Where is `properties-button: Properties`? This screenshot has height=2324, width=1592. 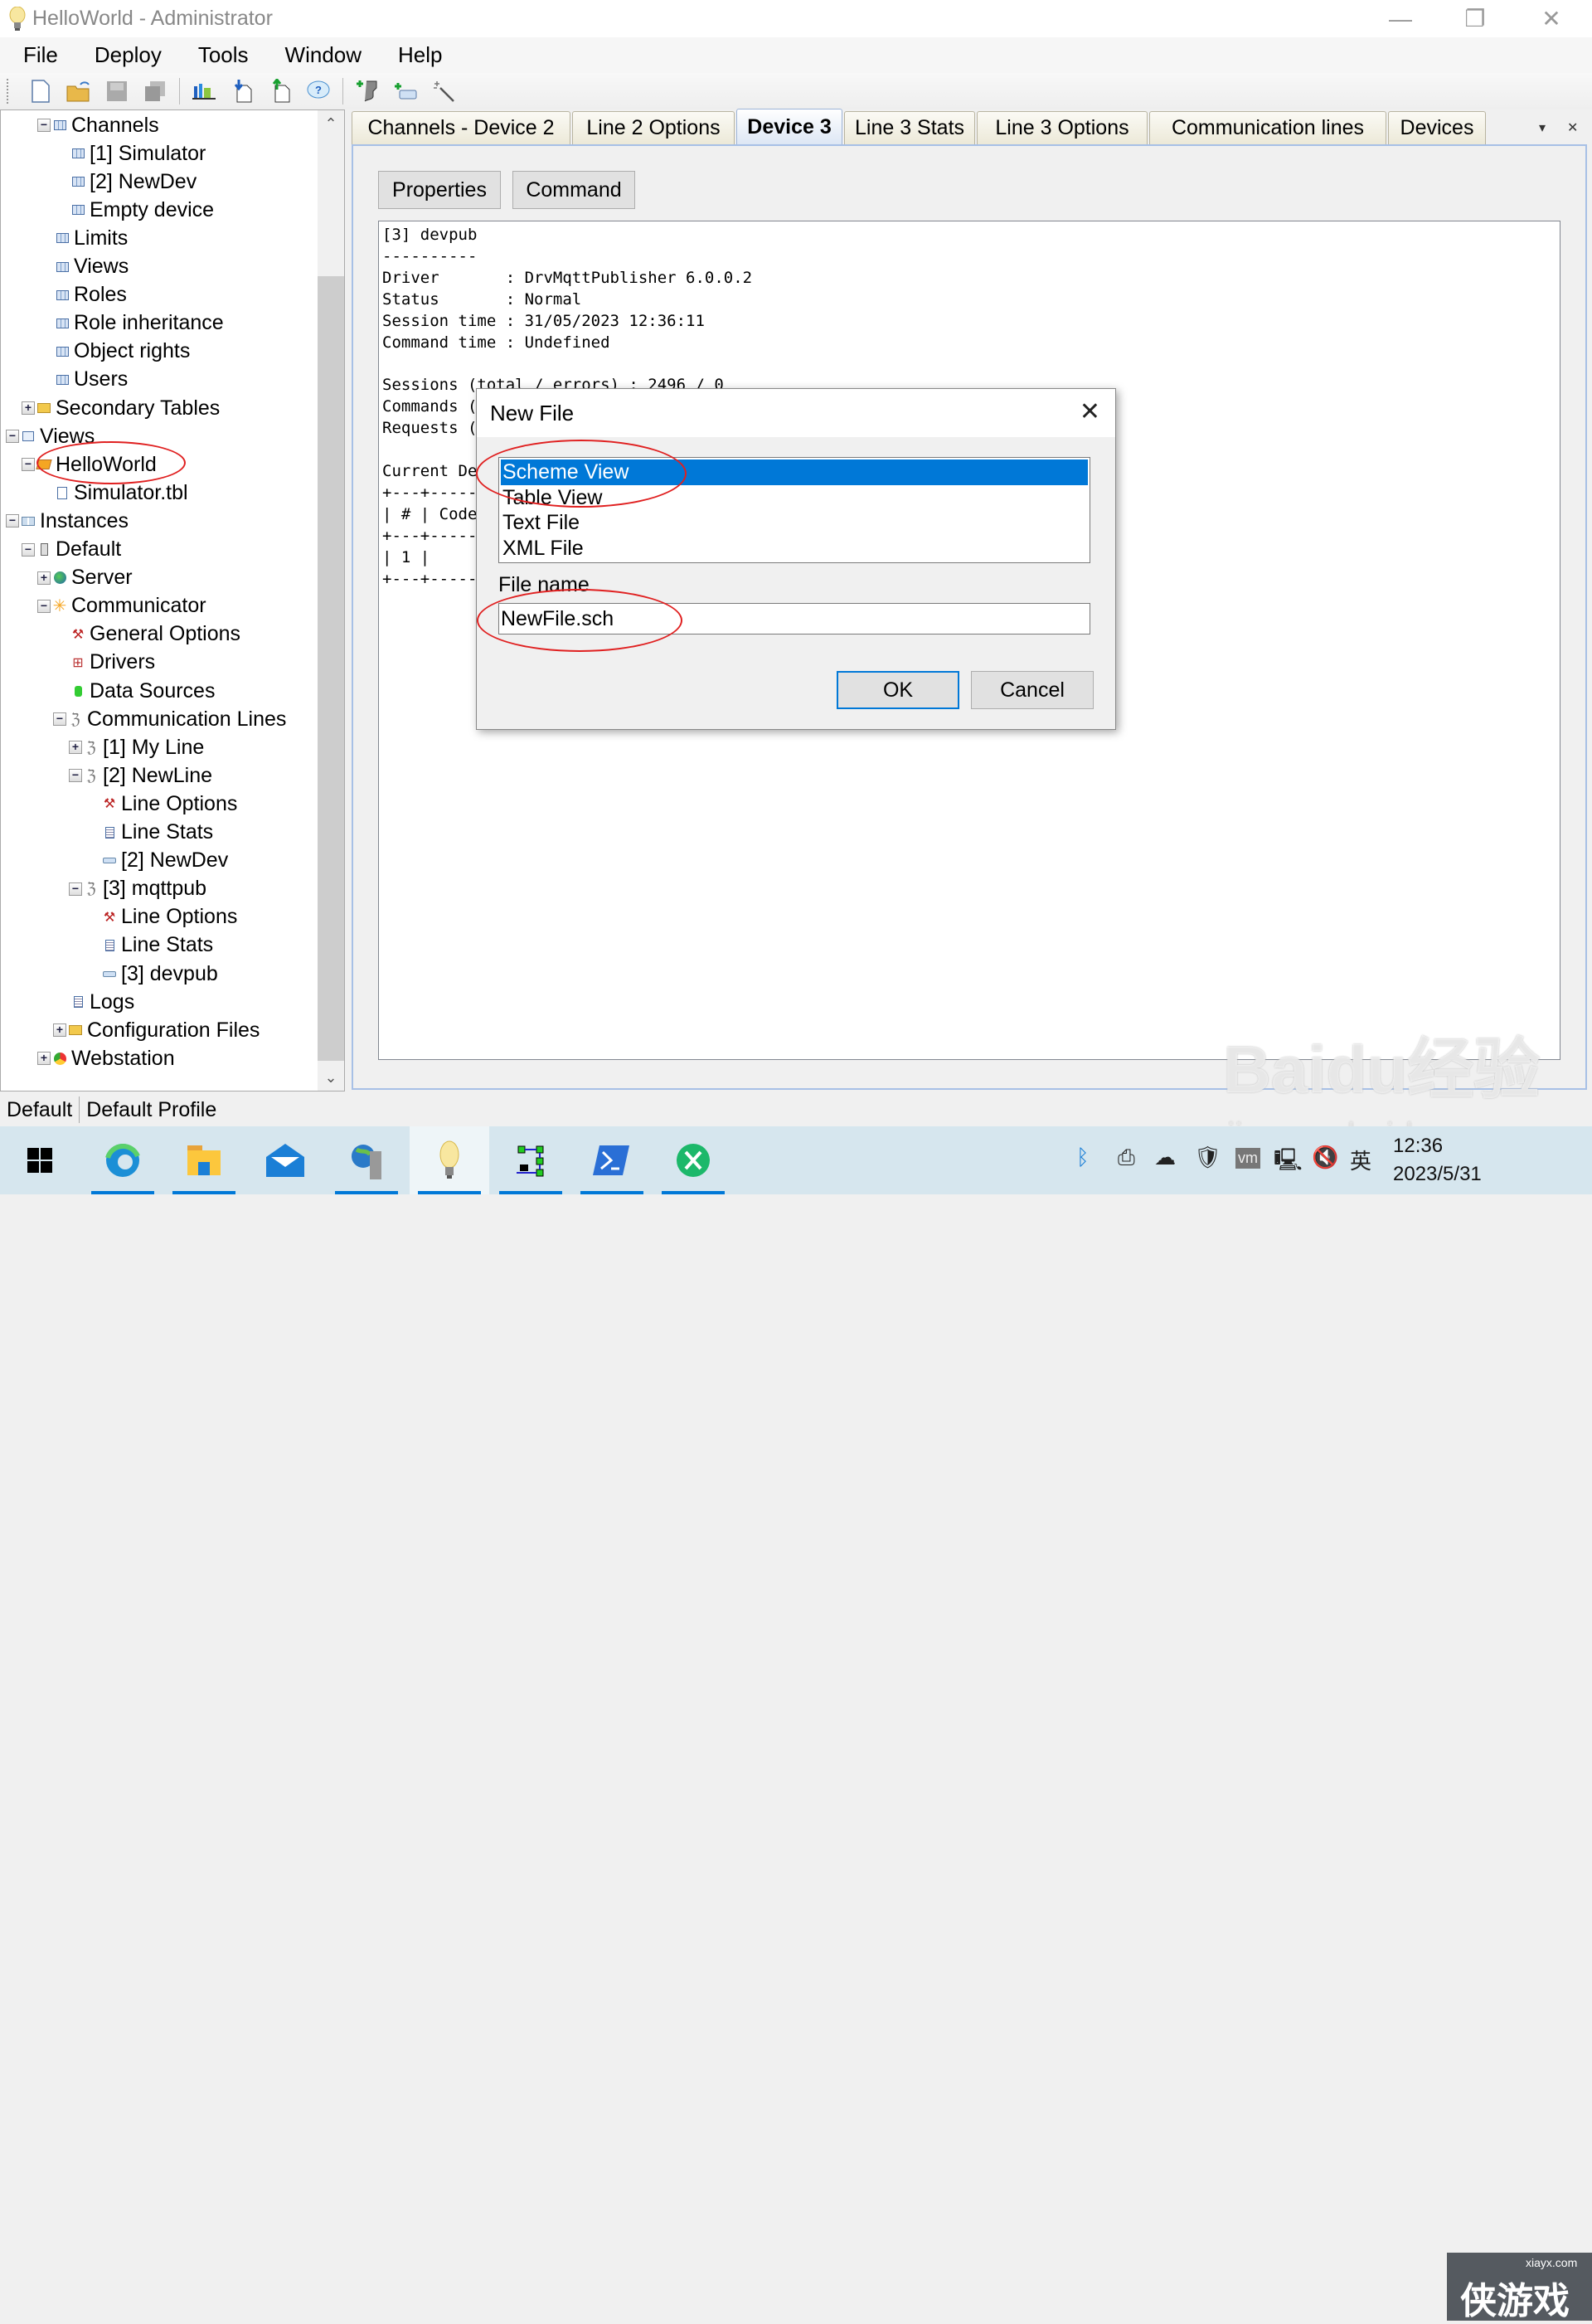
properties-button: Properties is located at coordinates (439, 190).